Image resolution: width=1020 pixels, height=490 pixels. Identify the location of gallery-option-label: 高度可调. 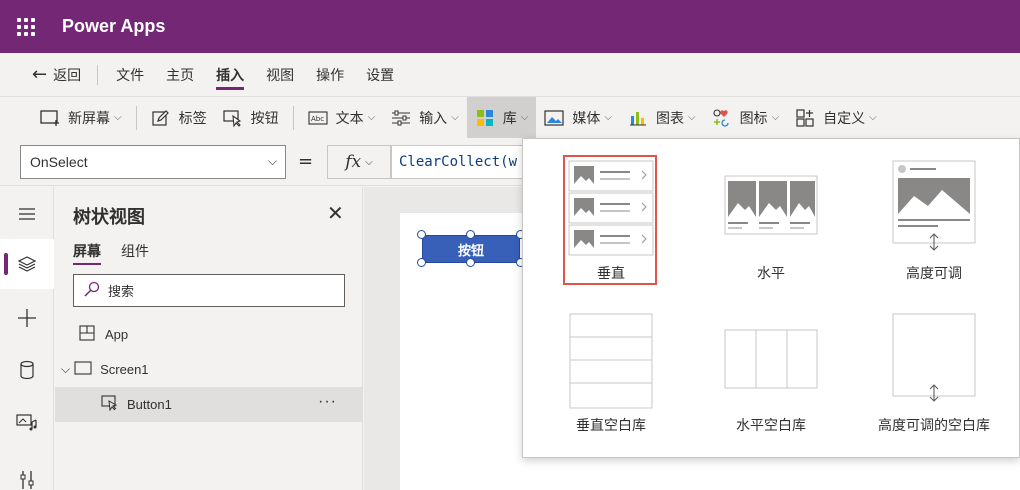
(934, 274).